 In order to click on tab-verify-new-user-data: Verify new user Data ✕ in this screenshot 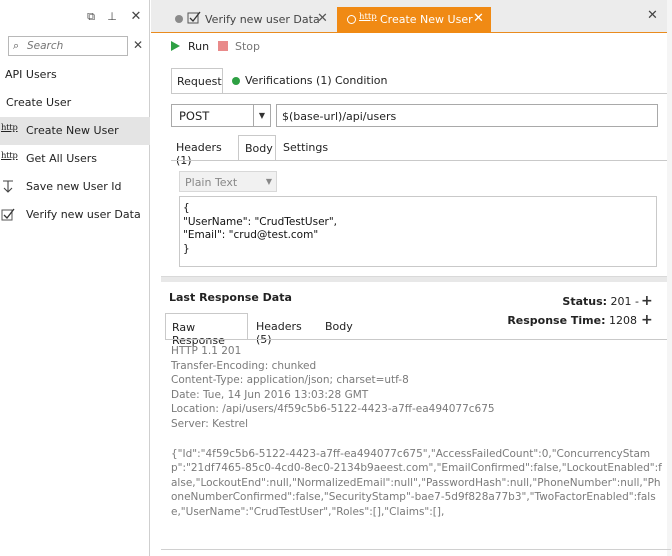, I will do `click(250, 20)`.